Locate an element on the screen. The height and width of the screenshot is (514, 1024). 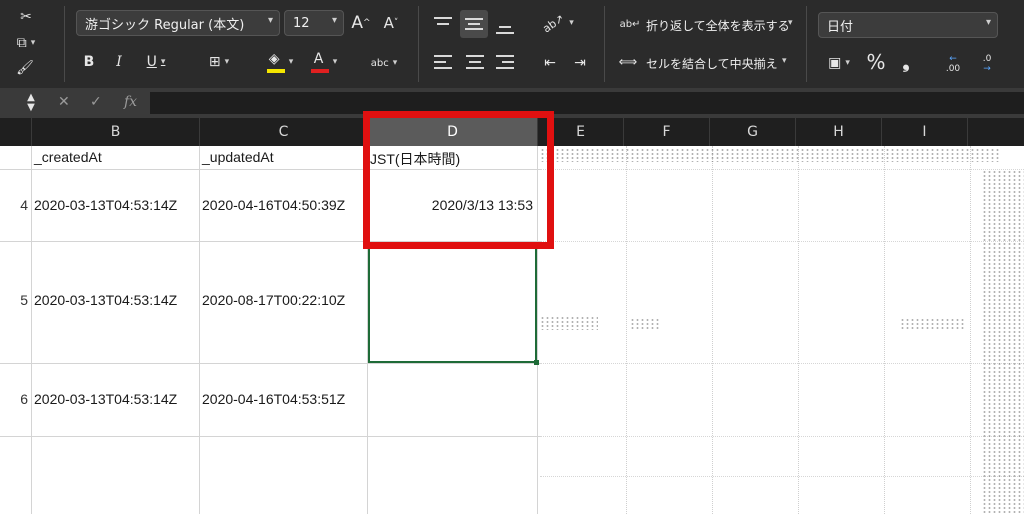
underline-button: U ▾ is located at coordinates (156, 62).